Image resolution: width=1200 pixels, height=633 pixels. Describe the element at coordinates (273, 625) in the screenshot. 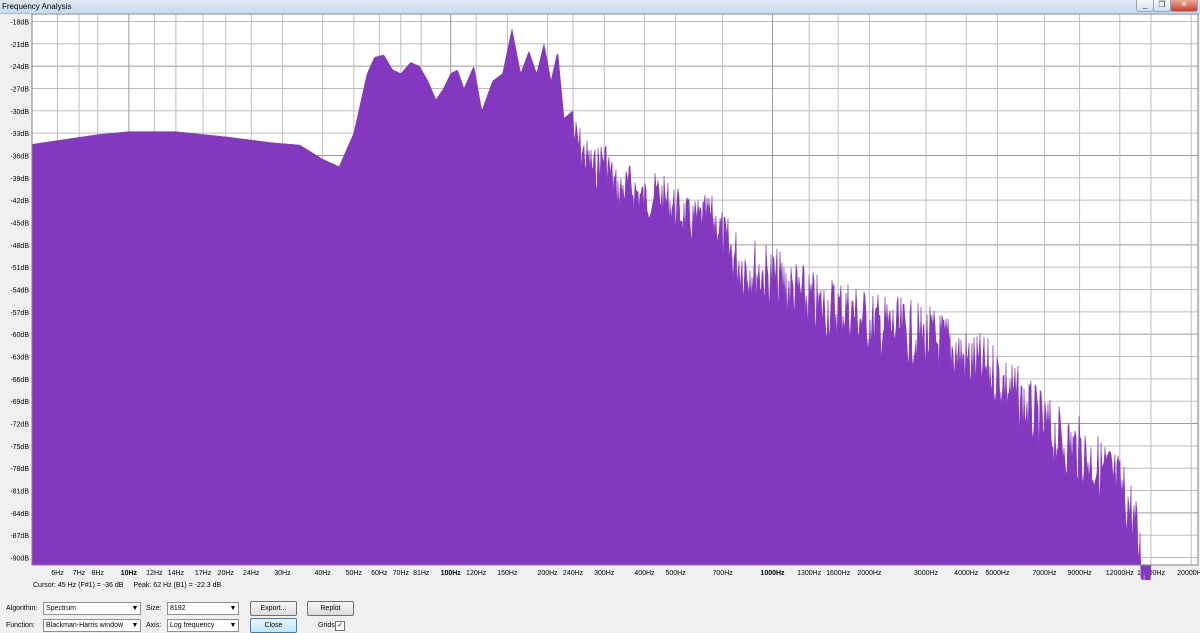

I see `close-button: Close` at that location.